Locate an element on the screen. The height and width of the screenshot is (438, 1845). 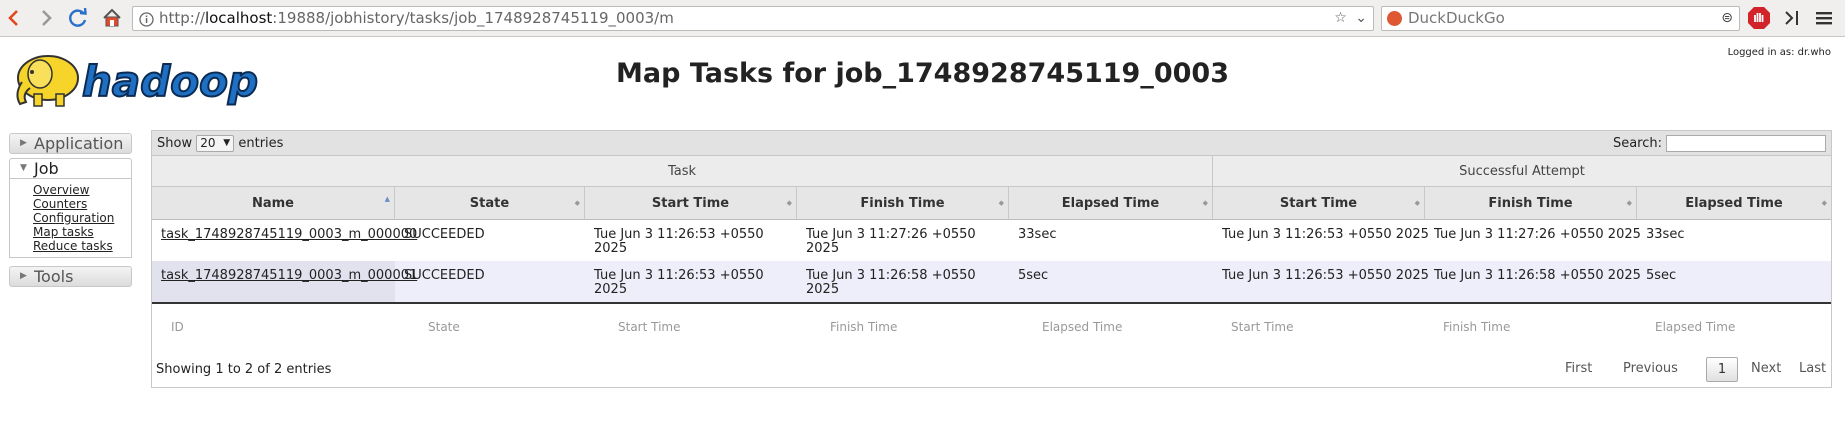
back-icon is located at coordinates (14, 18).